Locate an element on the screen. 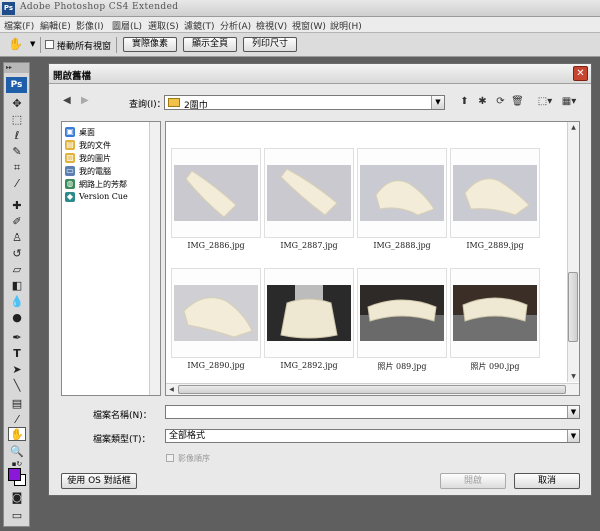  file-item: IMG_2889.jpg is located at coordinates (495, 208).